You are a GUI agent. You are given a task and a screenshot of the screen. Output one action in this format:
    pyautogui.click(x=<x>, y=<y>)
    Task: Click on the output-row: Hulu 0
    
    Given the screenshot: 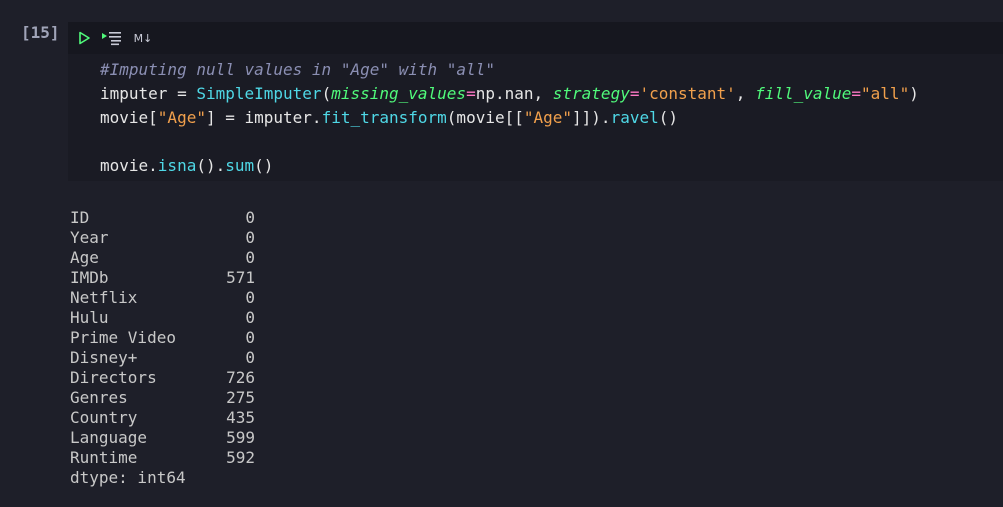 What is the action you would take?
    pyautogui.click(x=162, y=318)
    